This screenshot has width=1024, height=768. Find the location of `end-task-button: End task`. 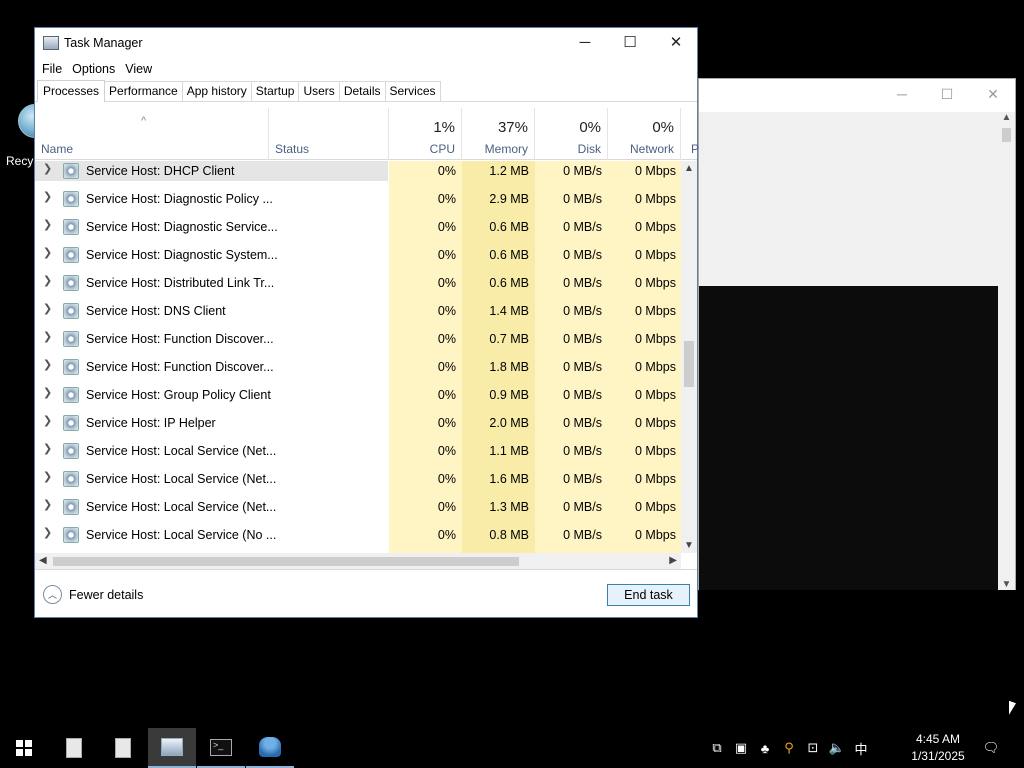

end-task-button: End task is located at coordinates (648, 595).